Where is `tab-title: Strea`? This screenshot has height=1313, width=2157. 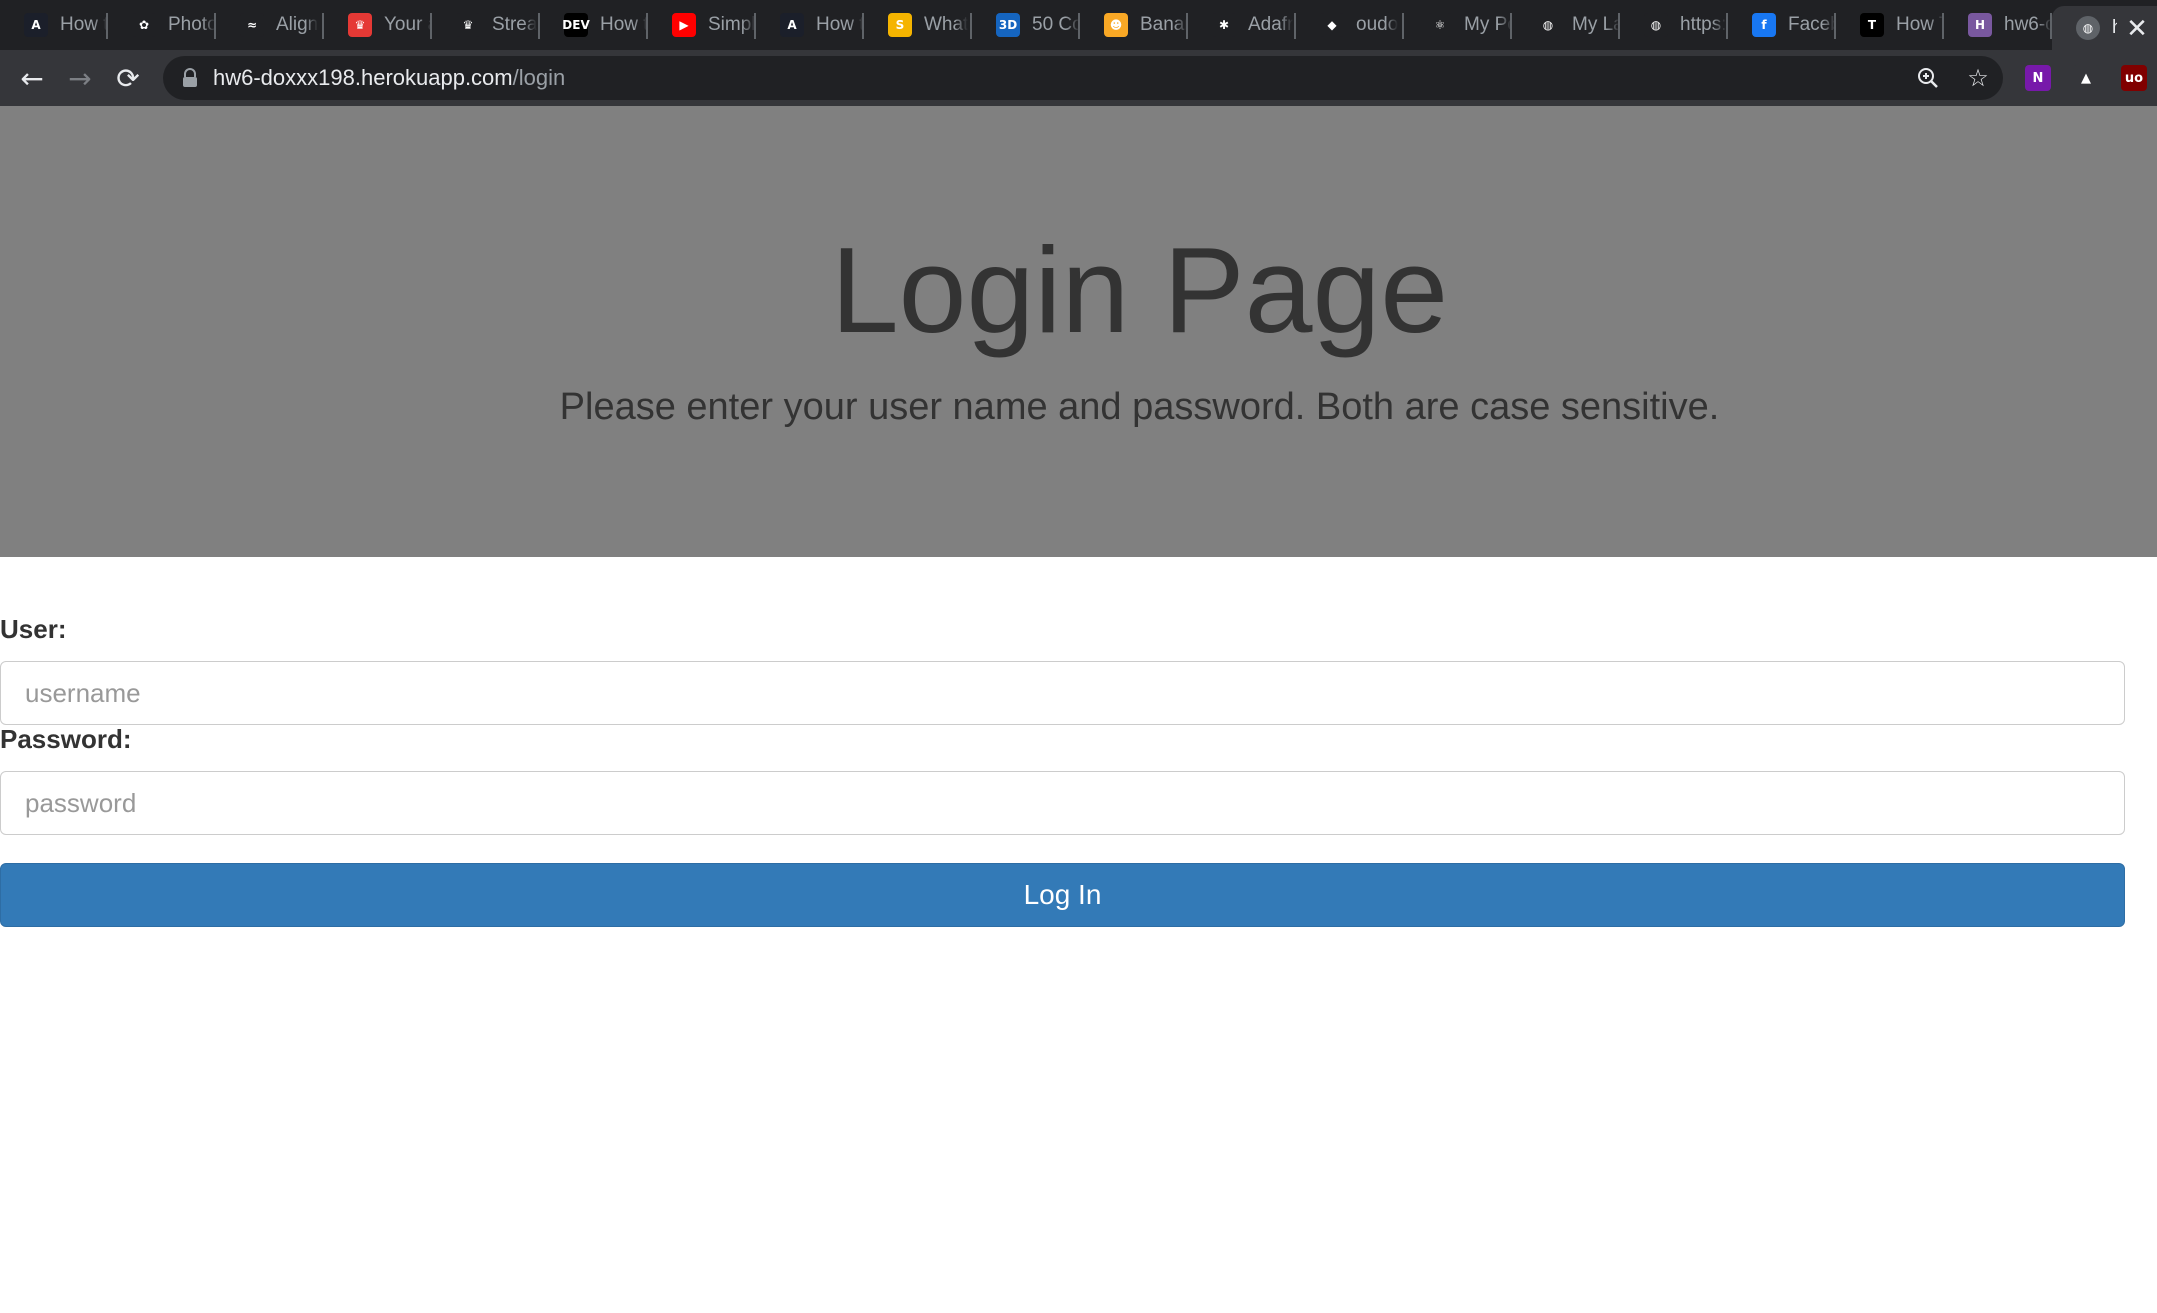 tab-title: Strea is located at coordinates (515, 24).